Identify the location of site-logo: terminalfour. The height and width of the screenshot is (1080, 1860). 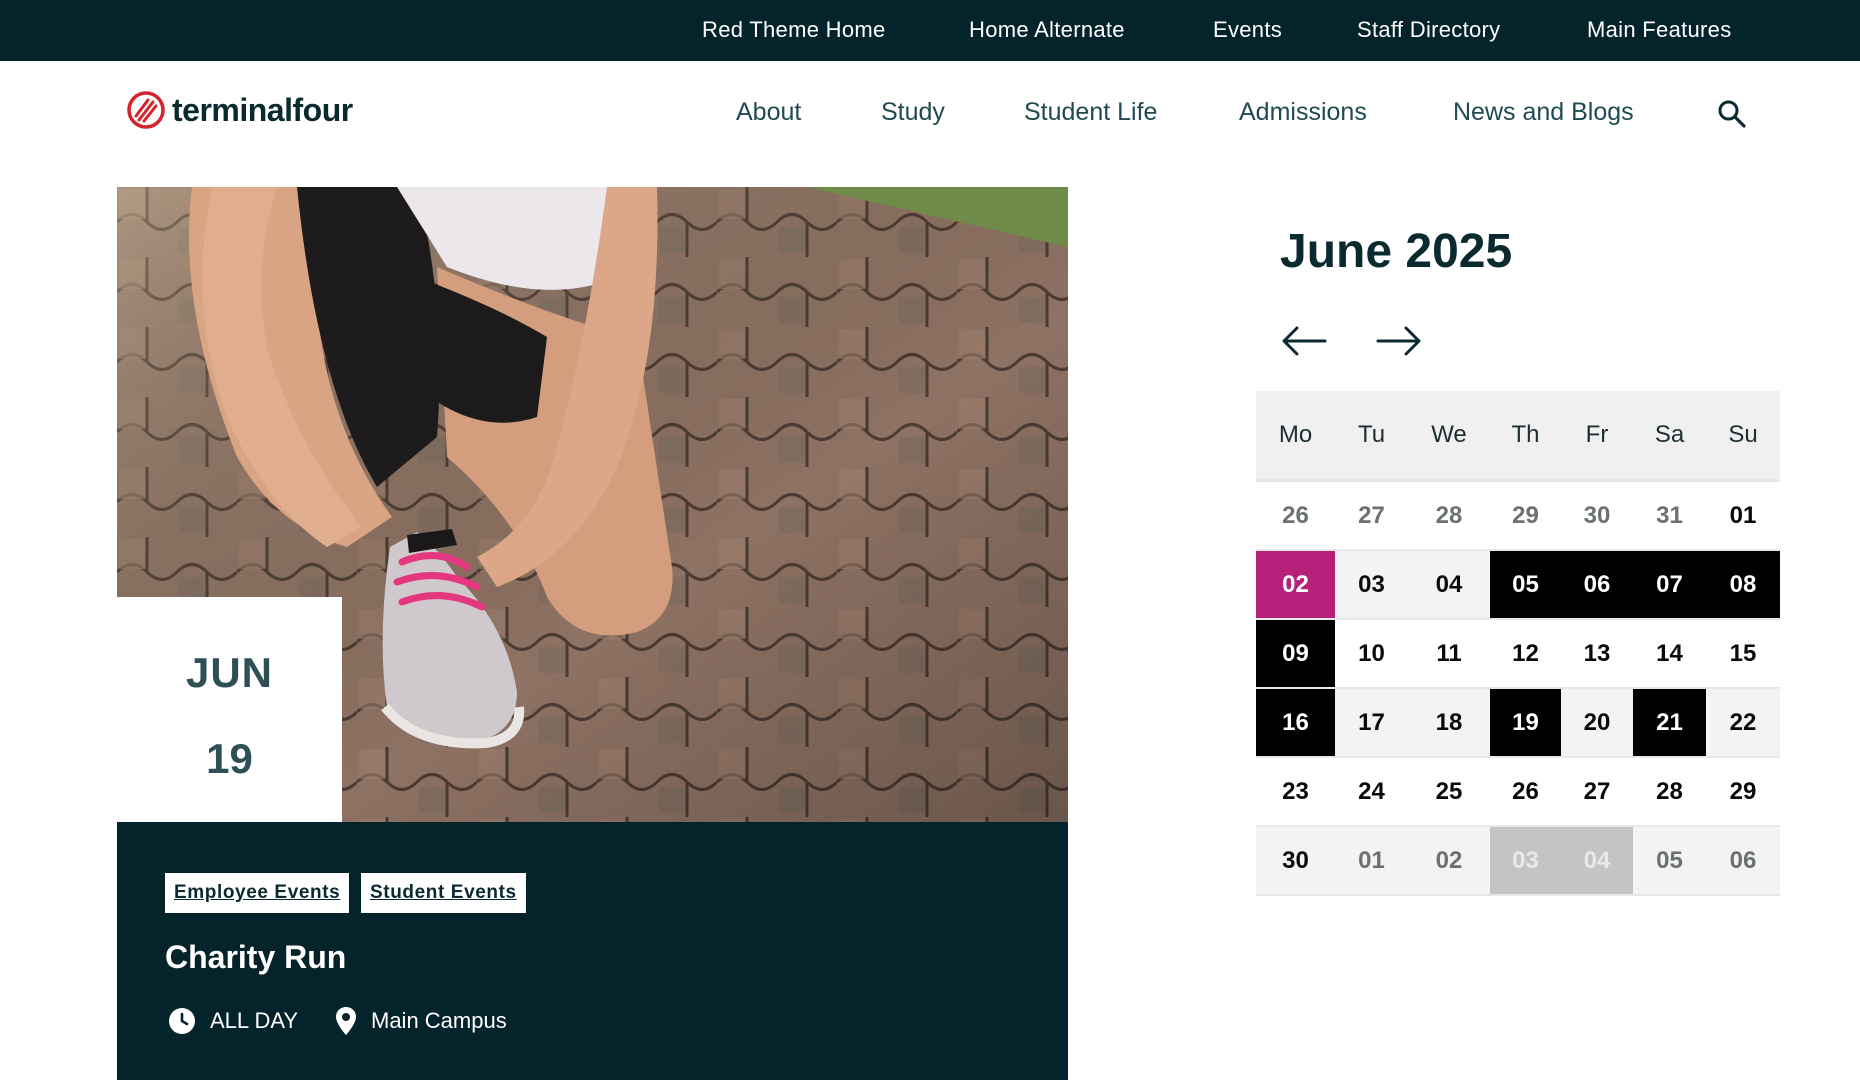
(246, 110).